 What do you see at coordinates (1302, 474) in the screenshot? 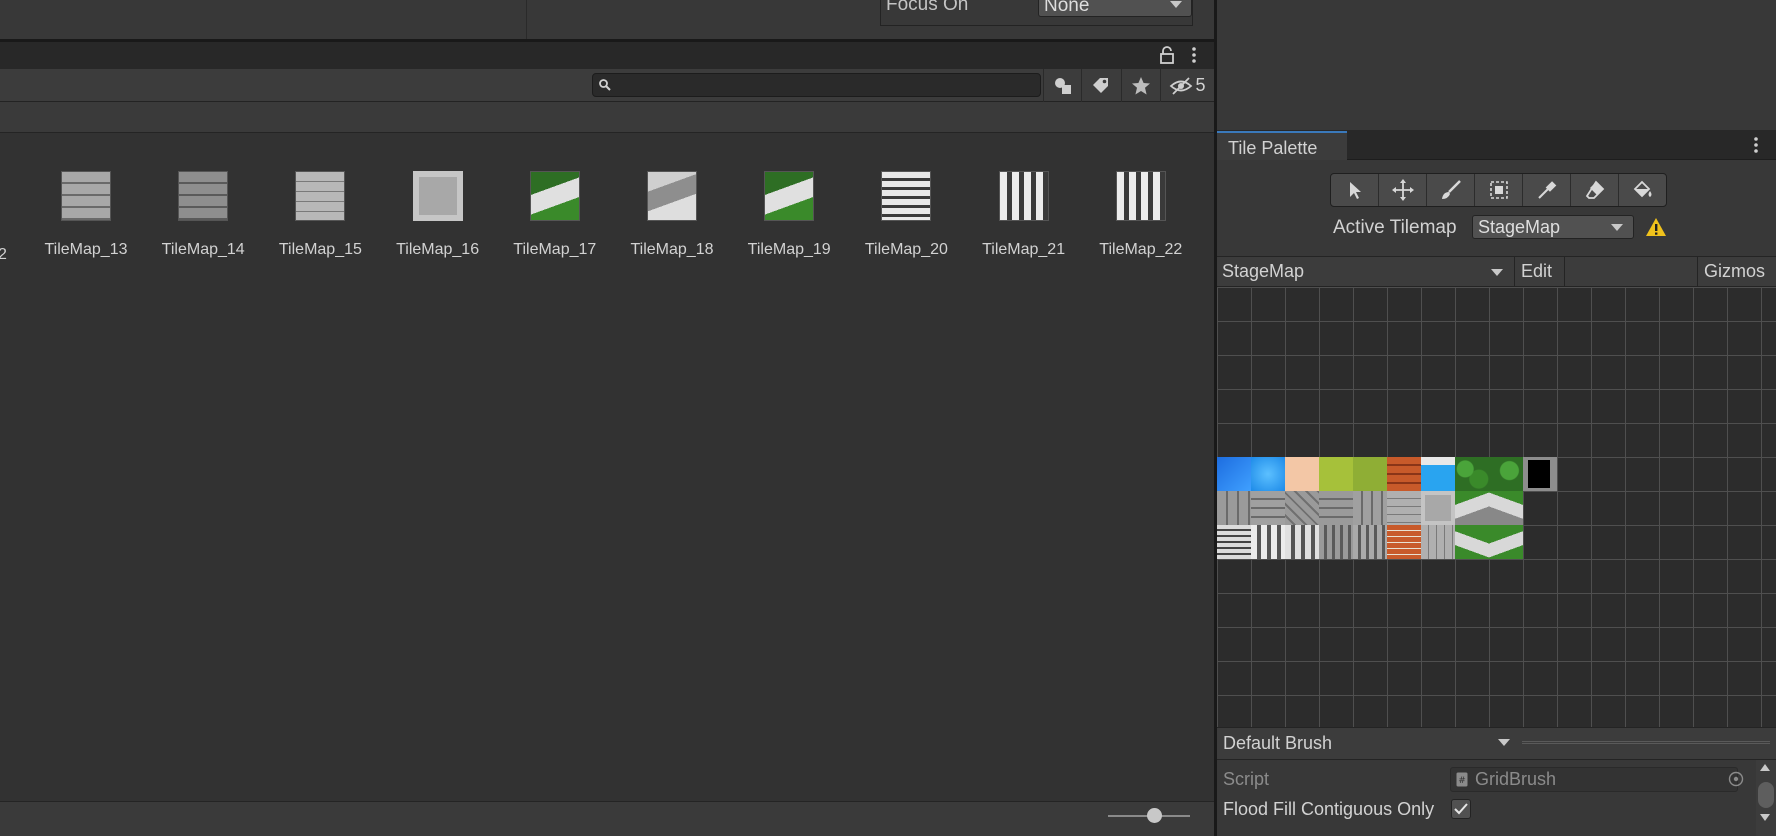
I see `sand-tile` at bounding box center [1302, 474].